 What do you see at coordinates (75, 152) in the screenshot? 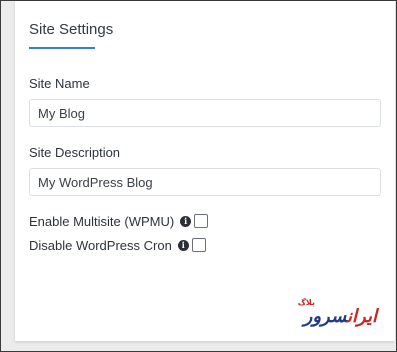
I see `site-description-label: Site Description` at bounding box center [75, 152].